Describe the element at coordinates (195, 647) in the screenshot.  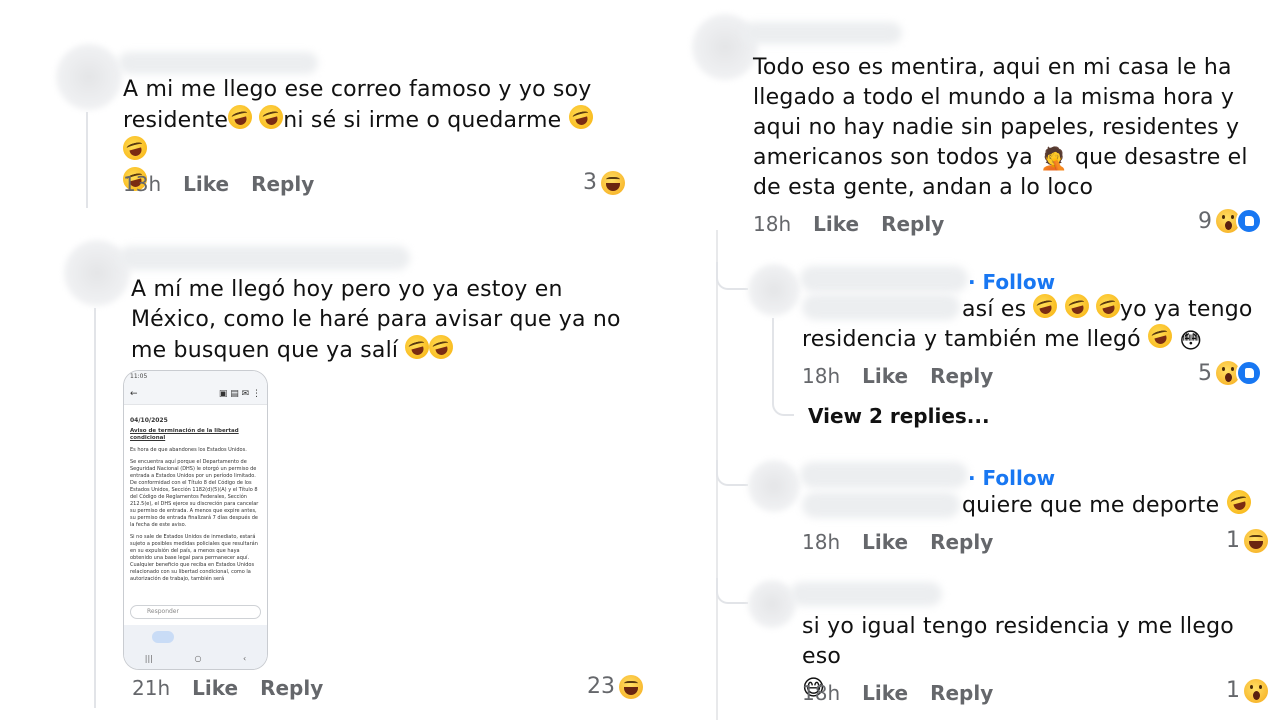
I see `phone-nav-bar: ||| ○ ‹` at that location.